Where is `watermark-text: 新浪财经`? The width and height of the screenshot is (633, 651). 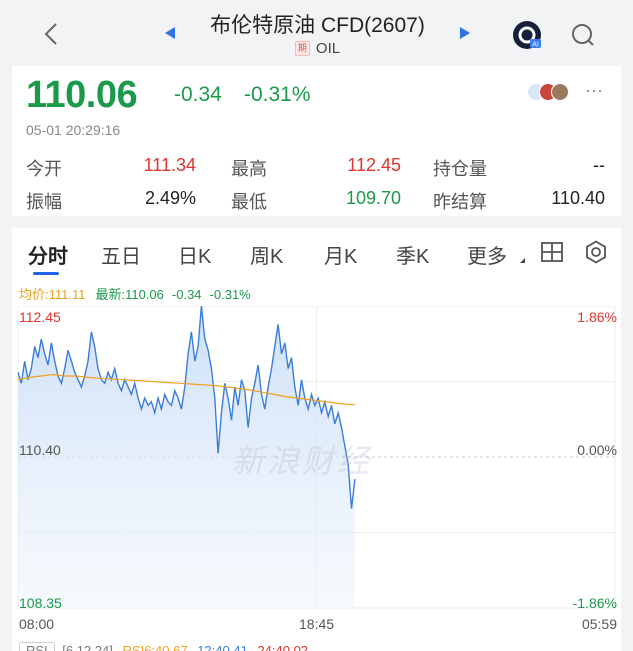
watermark-text: 新浪财经 is located at coordinates (302, 461).